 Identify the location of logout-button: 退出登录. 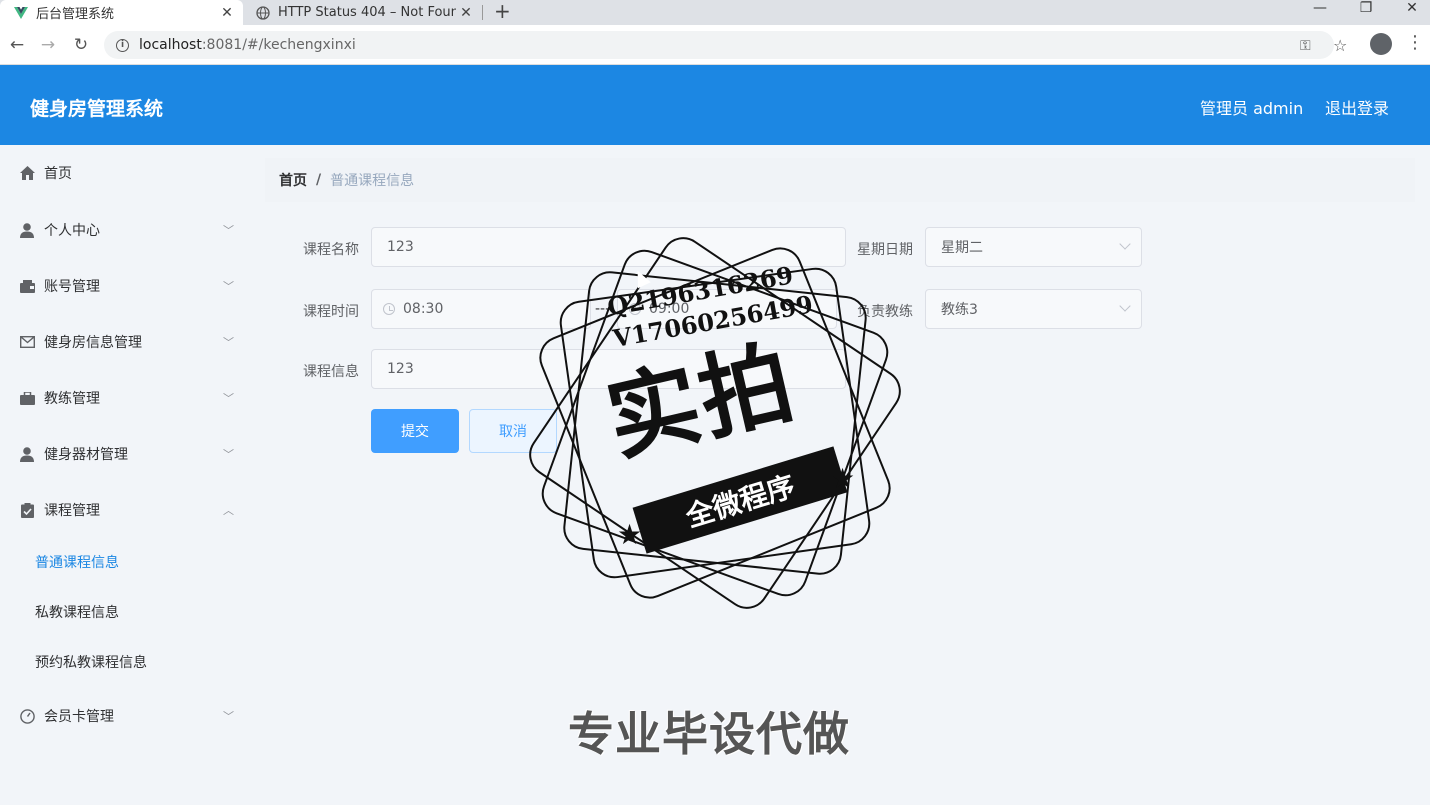
(1357, 107).